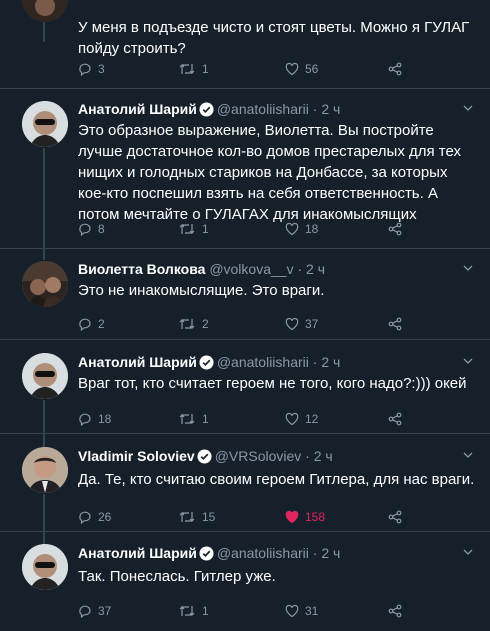 The width and height of the screenshot is (490, 631). What do you see at coordinates (312, 611) in the screenshot?
I see `like-count: 31` at bounding box center [312, 611].